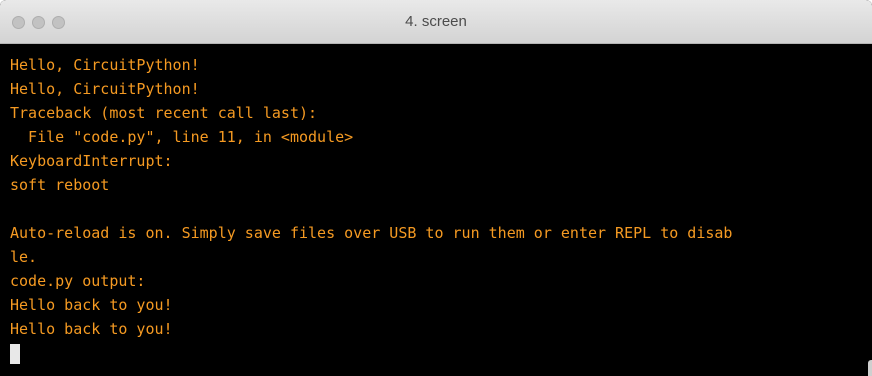  I want to click on terminal-line: soft reboot, so click(60, 185).